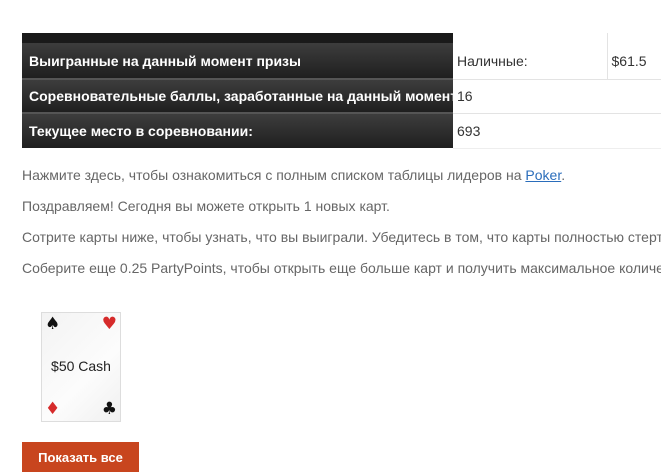  I want to click on prizes-type: Наличные:, so click(530, 61).